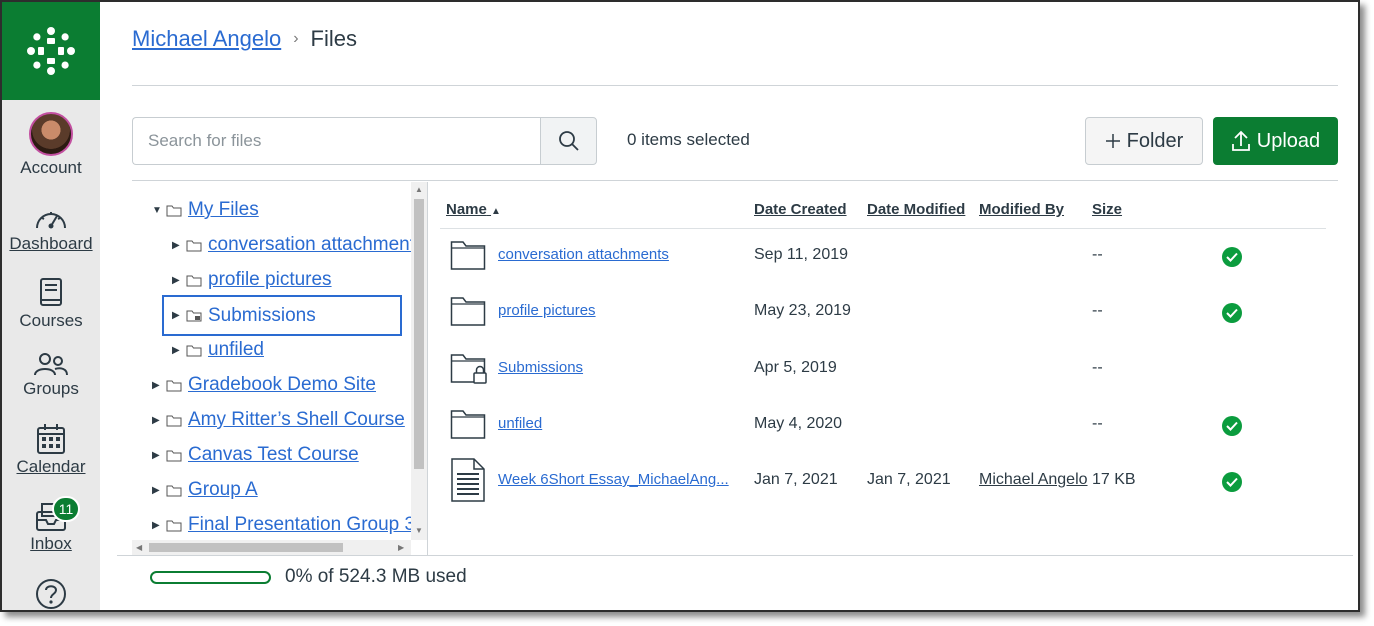 This screenshot has width=1374, height=626. Describe the element at coordinates (800, 209) in the screenshot. I see `column-header-date-created: Date Created` at that location.